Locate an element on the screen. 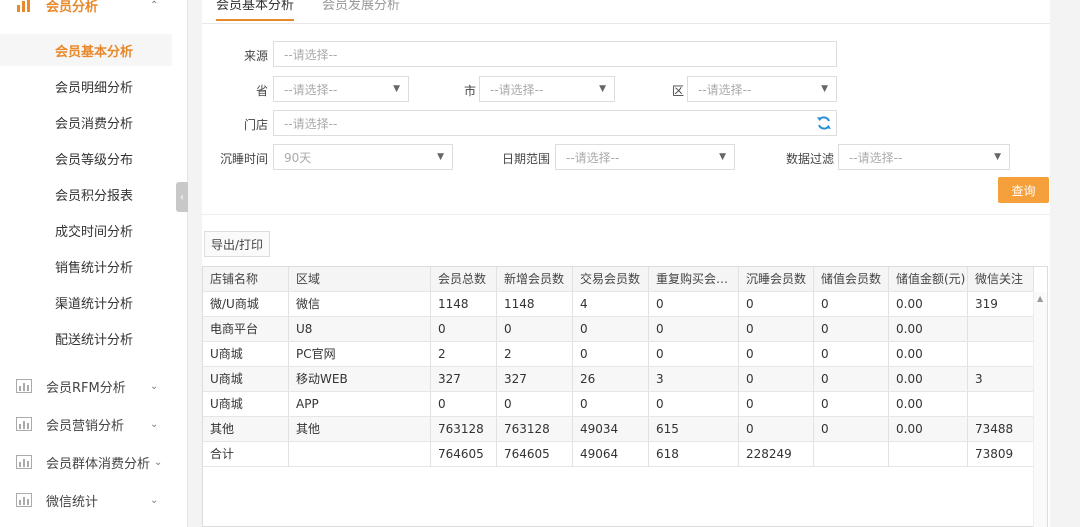 Image resolution: width=1080 pixels, height=527 pixels. sidebar-item-sales-stats: 销售统计分析 is located at coordinates (86, 266).